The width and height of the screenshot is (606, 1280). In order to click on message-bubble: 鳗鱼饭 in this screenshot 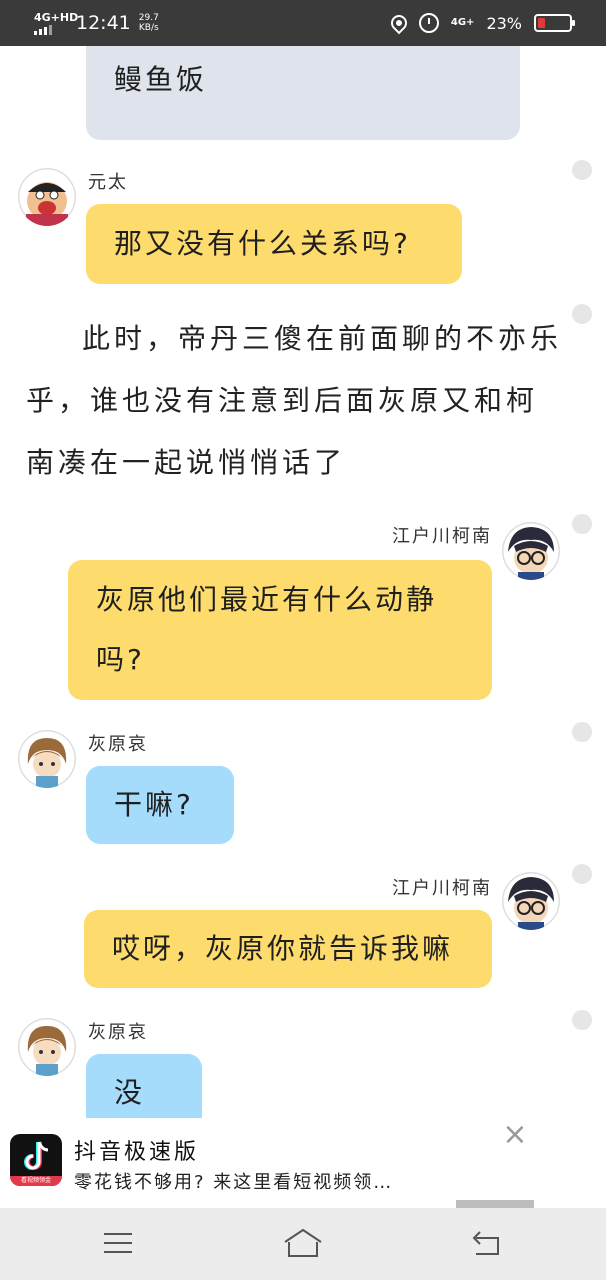, I will do `click(303, 93)`.